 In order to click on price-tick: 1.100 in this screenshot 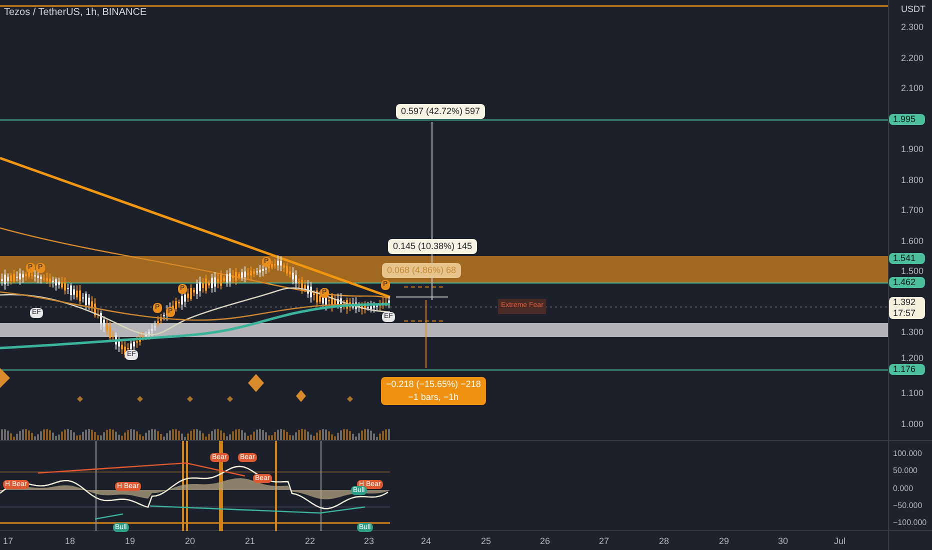, I will do `click(912, 393)`.